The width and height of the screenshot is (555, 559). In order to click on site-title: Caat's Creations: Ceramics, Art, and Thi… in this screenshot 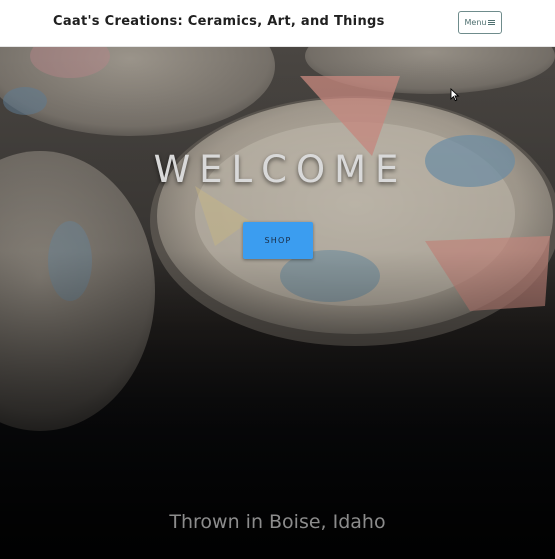, I will do `click(219, 21)`.